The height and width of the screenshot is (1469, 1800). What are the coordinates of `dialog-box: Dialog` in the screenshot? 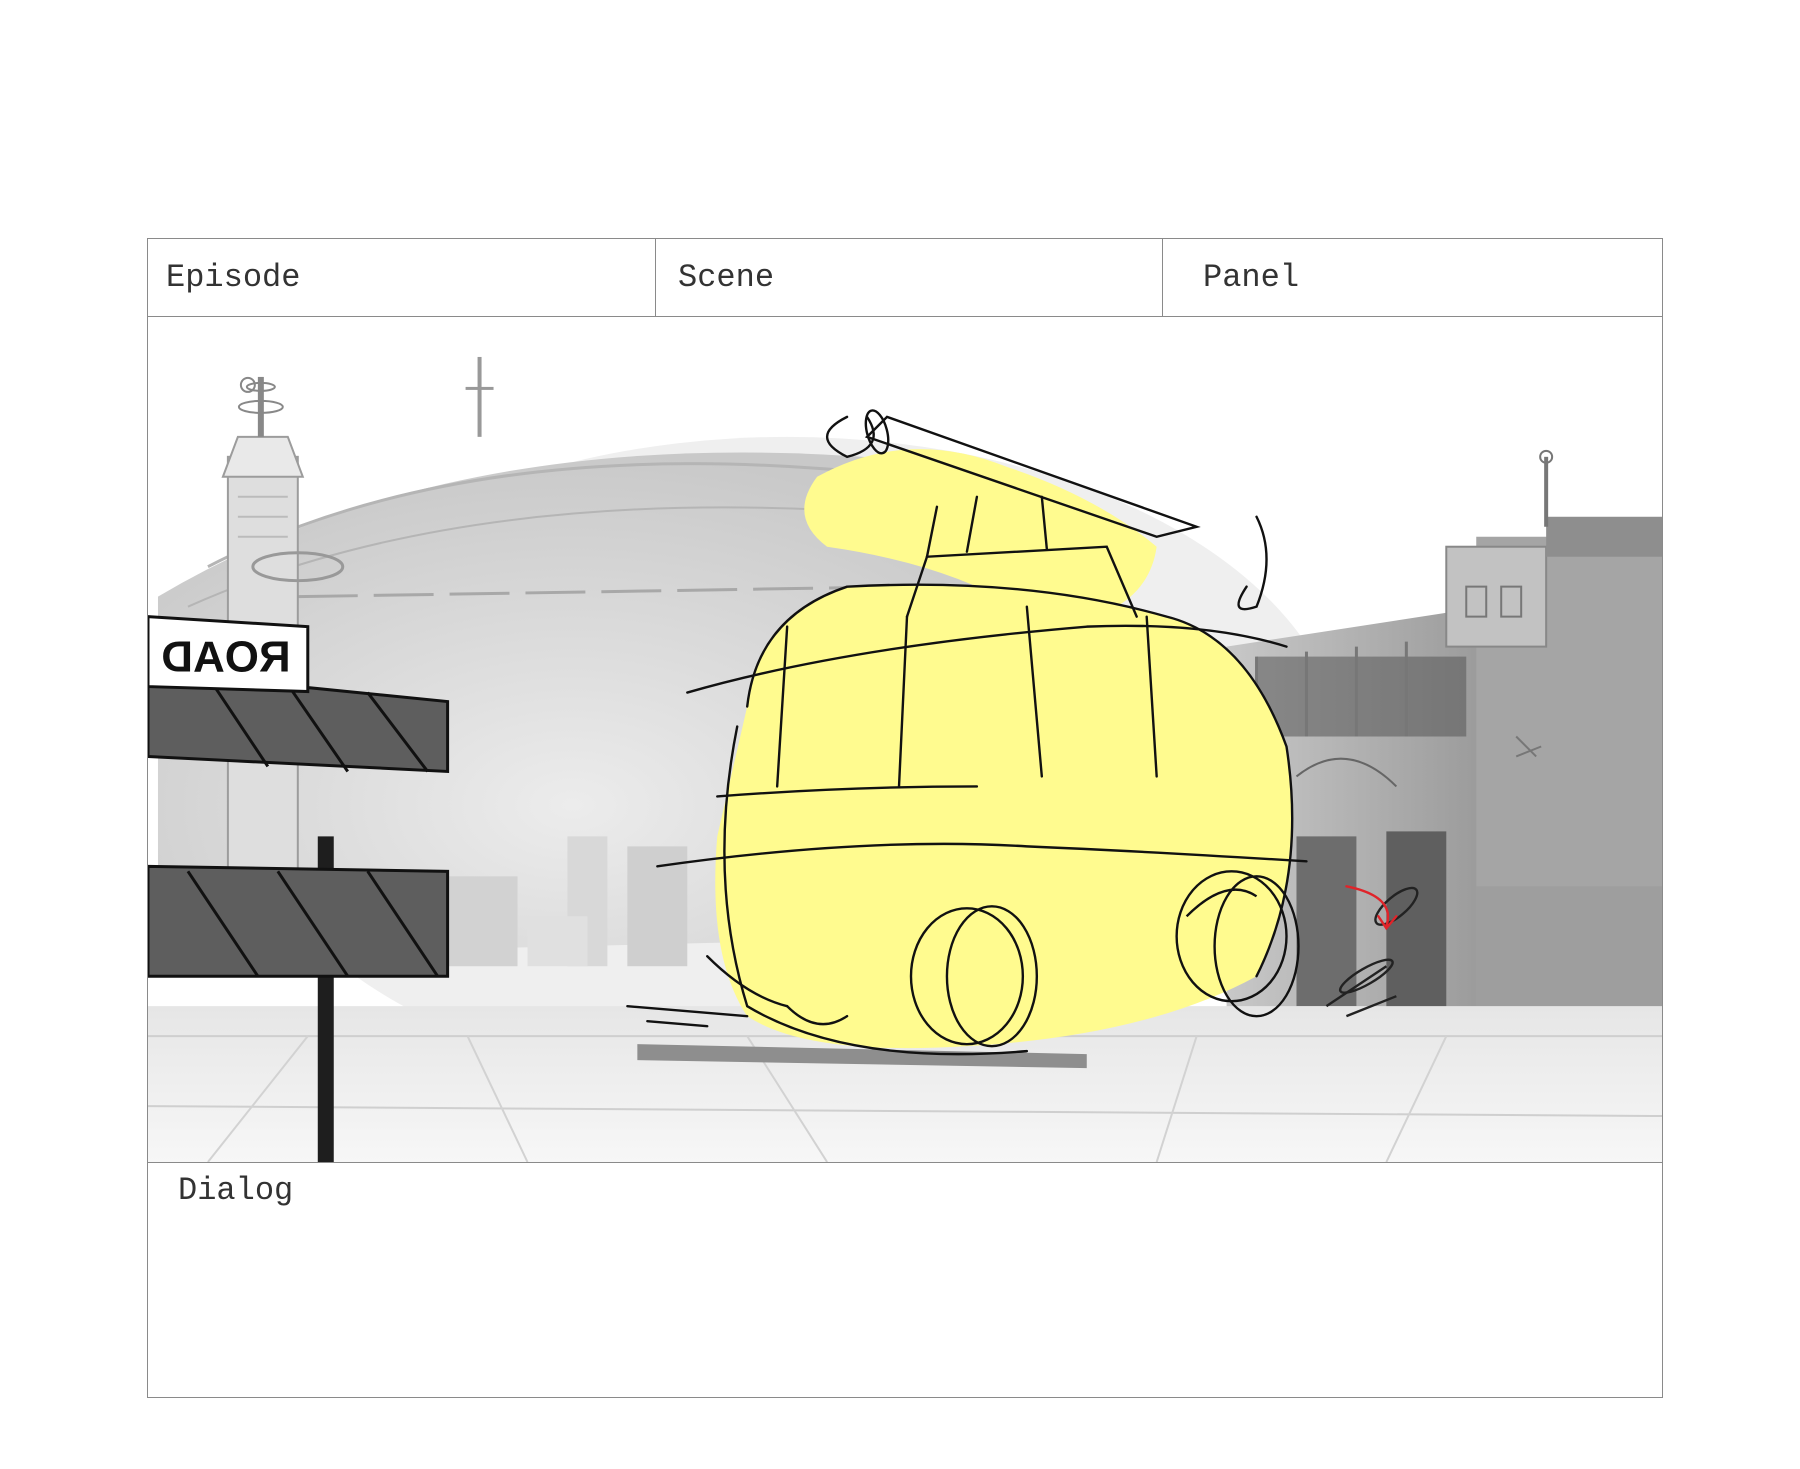 It's located at (905, 1280).